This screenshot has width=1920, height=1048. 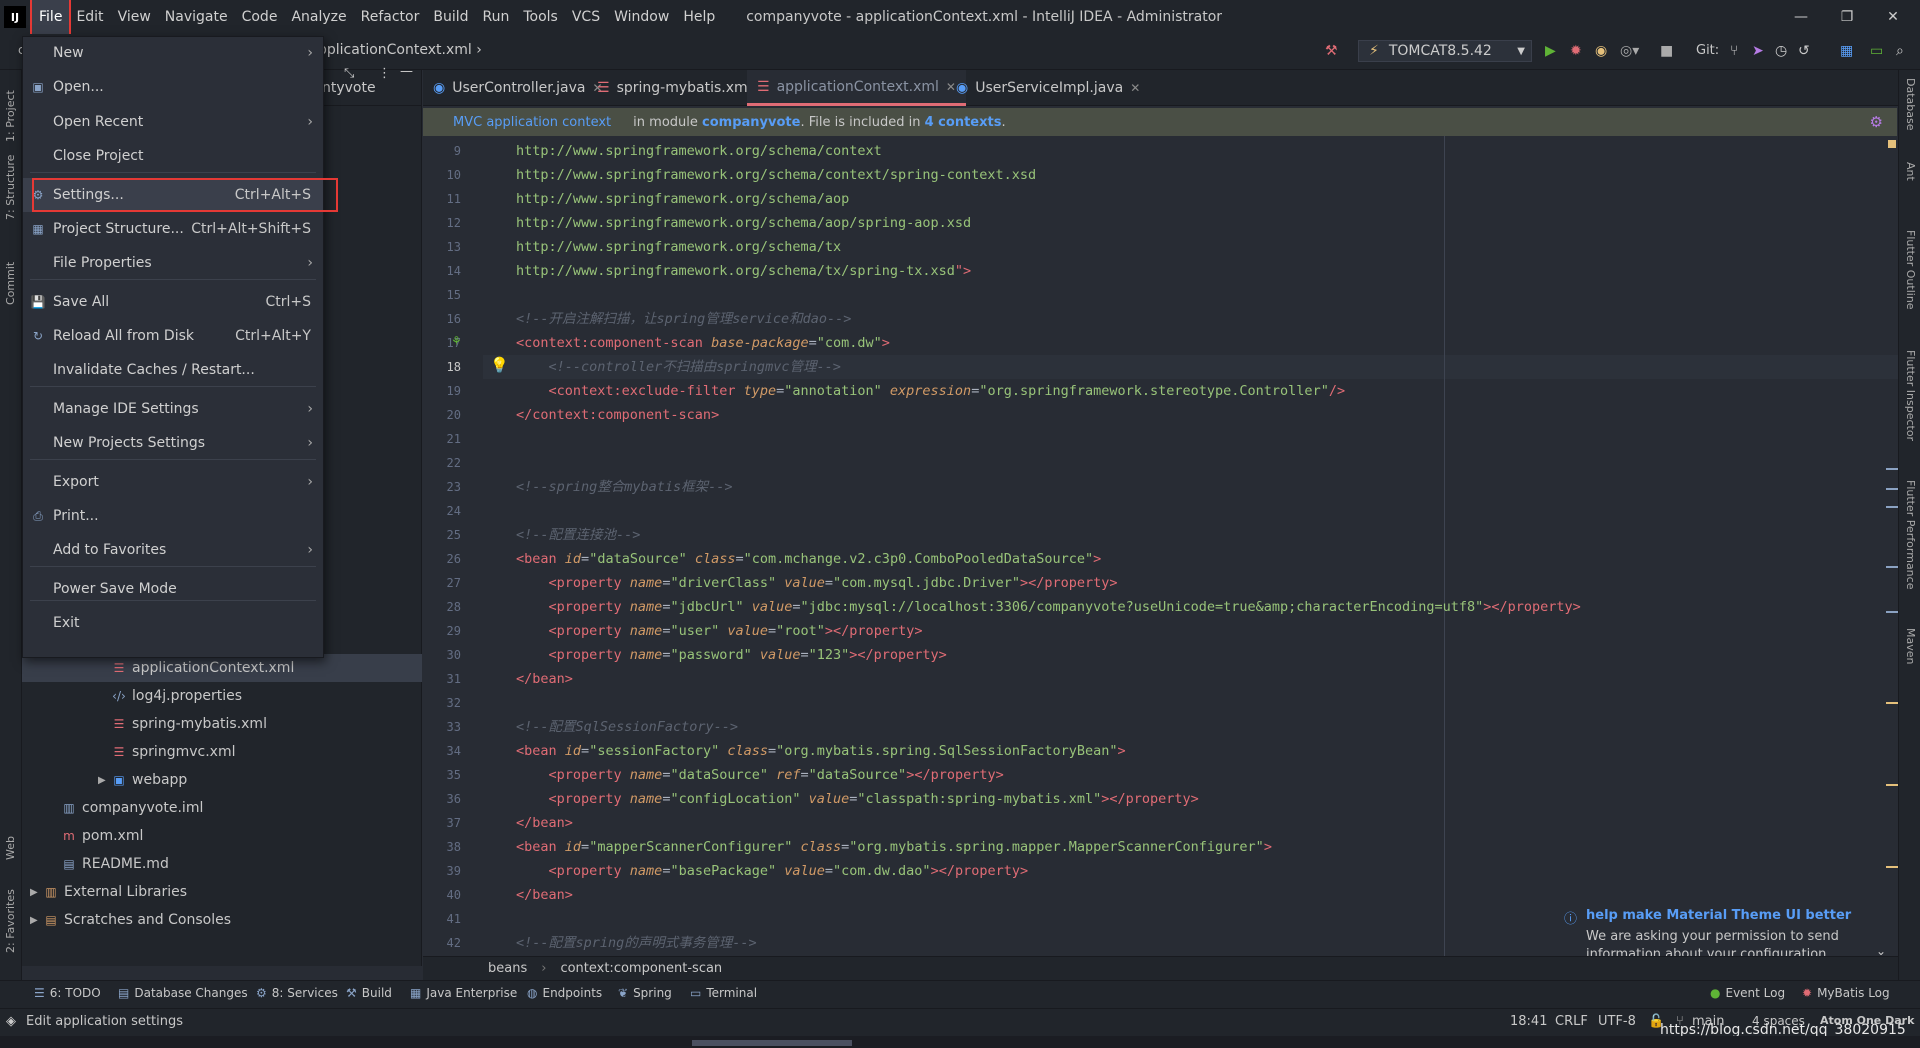 I want to click on tool-window-spring: ❦ Spring, so click(x=645, y=993).